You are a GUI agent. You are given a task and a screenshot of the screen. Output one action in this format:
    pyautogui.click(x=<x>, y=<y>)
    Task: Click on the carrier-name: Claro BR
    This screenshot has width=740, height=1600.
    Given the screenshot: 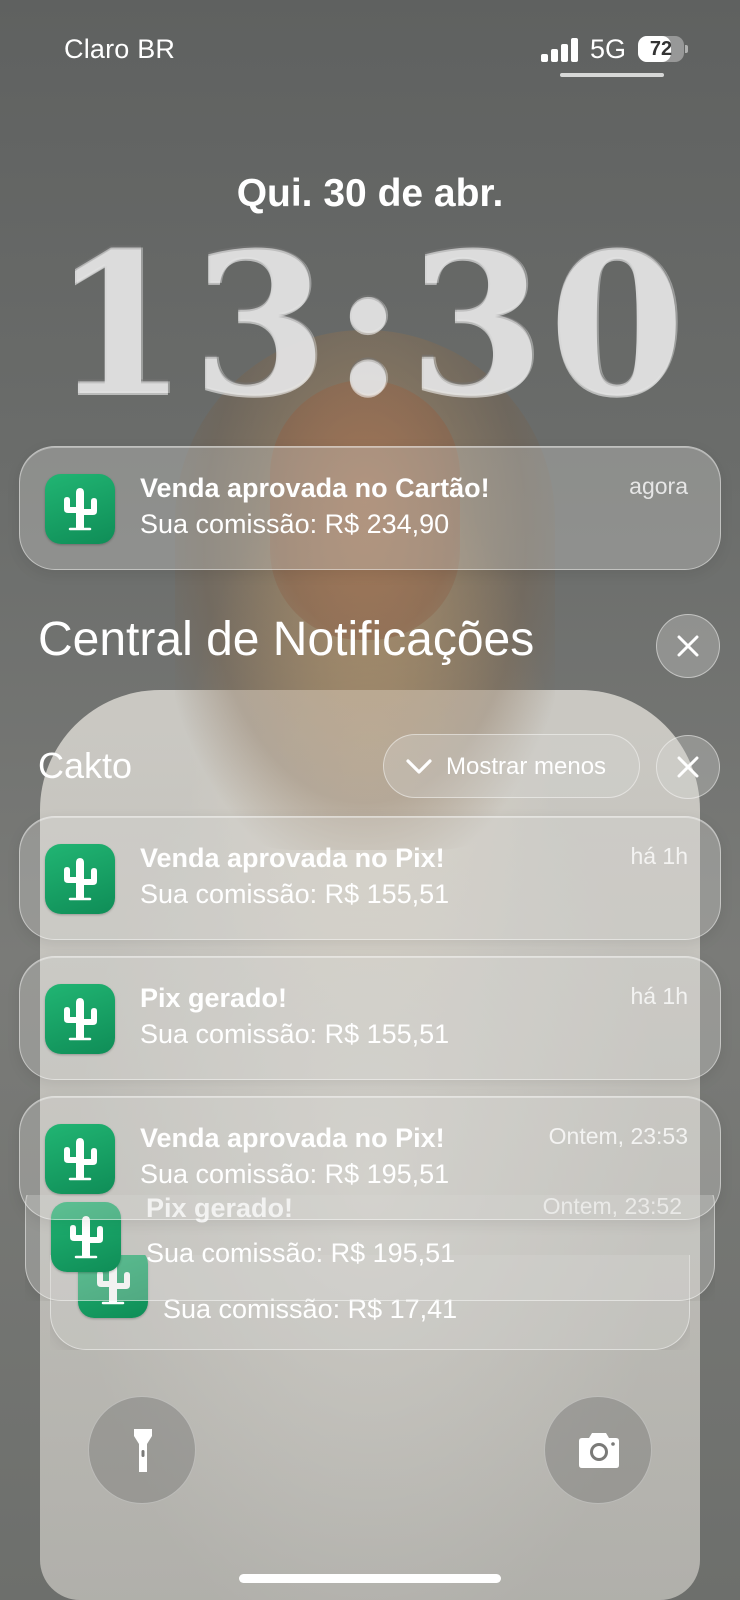 What is the action you would take?
    pyautogui.click(x=120, y=49)
    